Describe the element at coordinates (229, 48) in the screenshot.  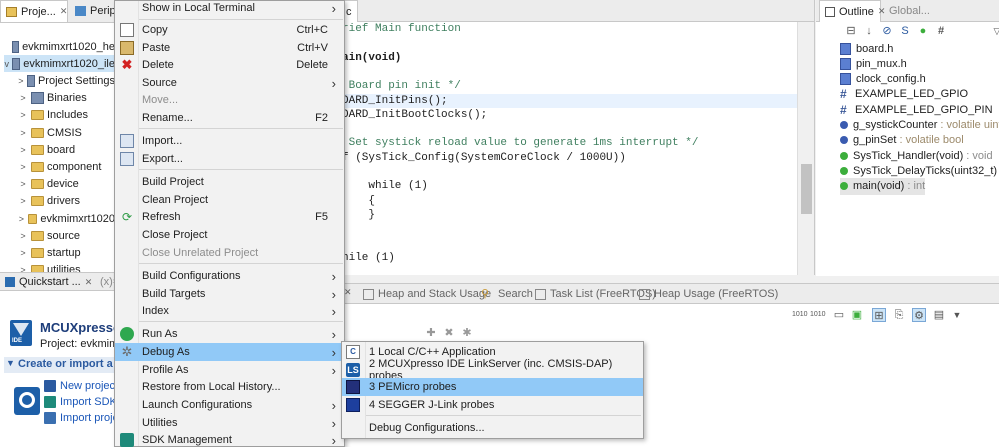
I see `menu-item-paste: Paste Ctrl+V` at that location.